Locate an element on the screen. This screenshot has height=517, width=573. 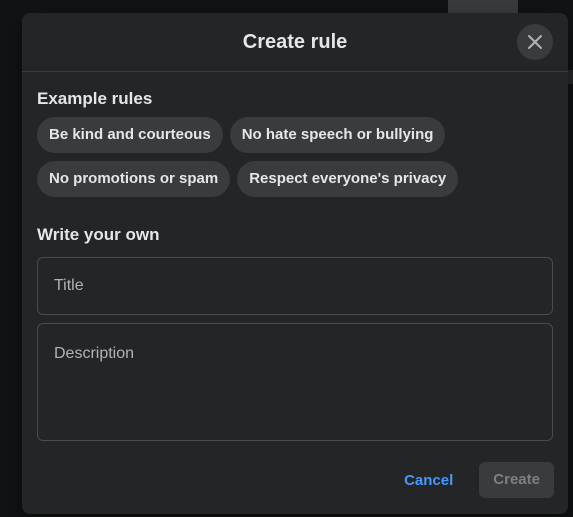
dialog-title: Create rule is located at coordinates (295, 41).